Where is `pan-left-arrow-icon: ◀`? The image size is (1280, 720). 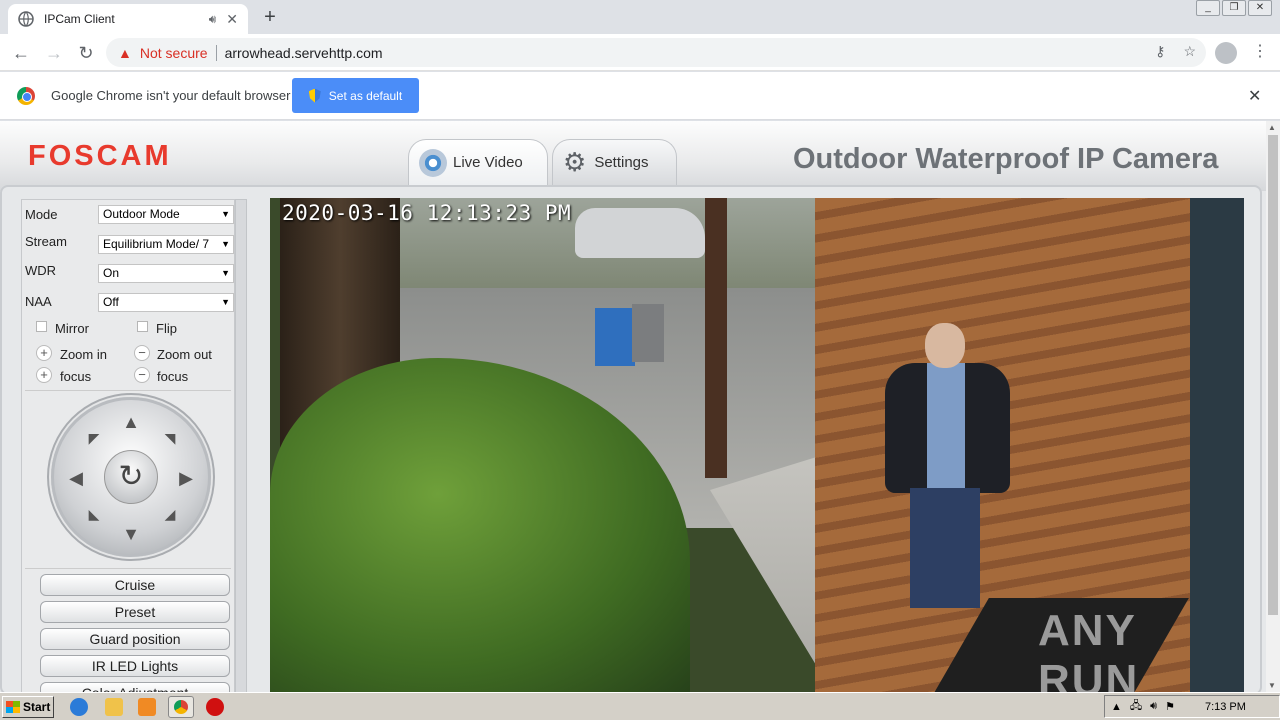 pan-left-arrow-icon: ◀ is located at coordinates (76, 478).